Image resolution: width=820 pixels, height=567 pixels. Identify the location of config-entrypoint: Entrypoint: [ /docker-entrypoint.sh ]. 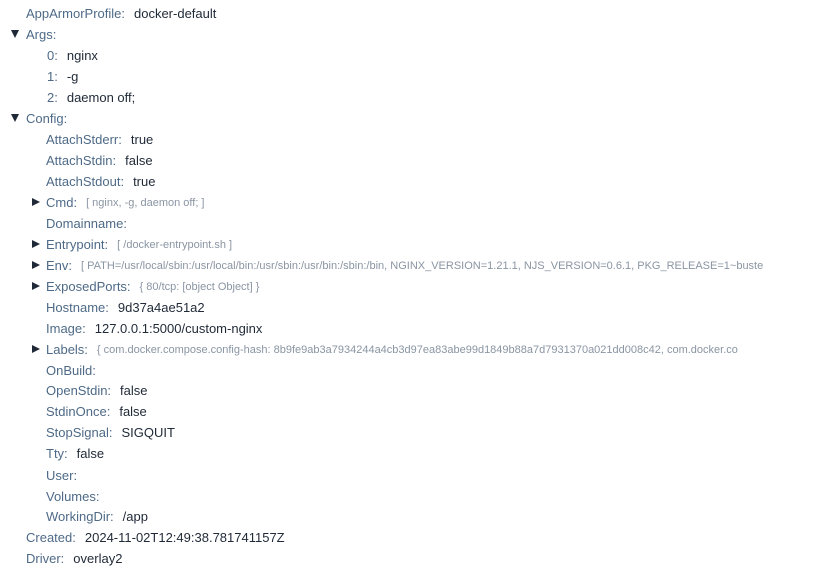
(139, 244).